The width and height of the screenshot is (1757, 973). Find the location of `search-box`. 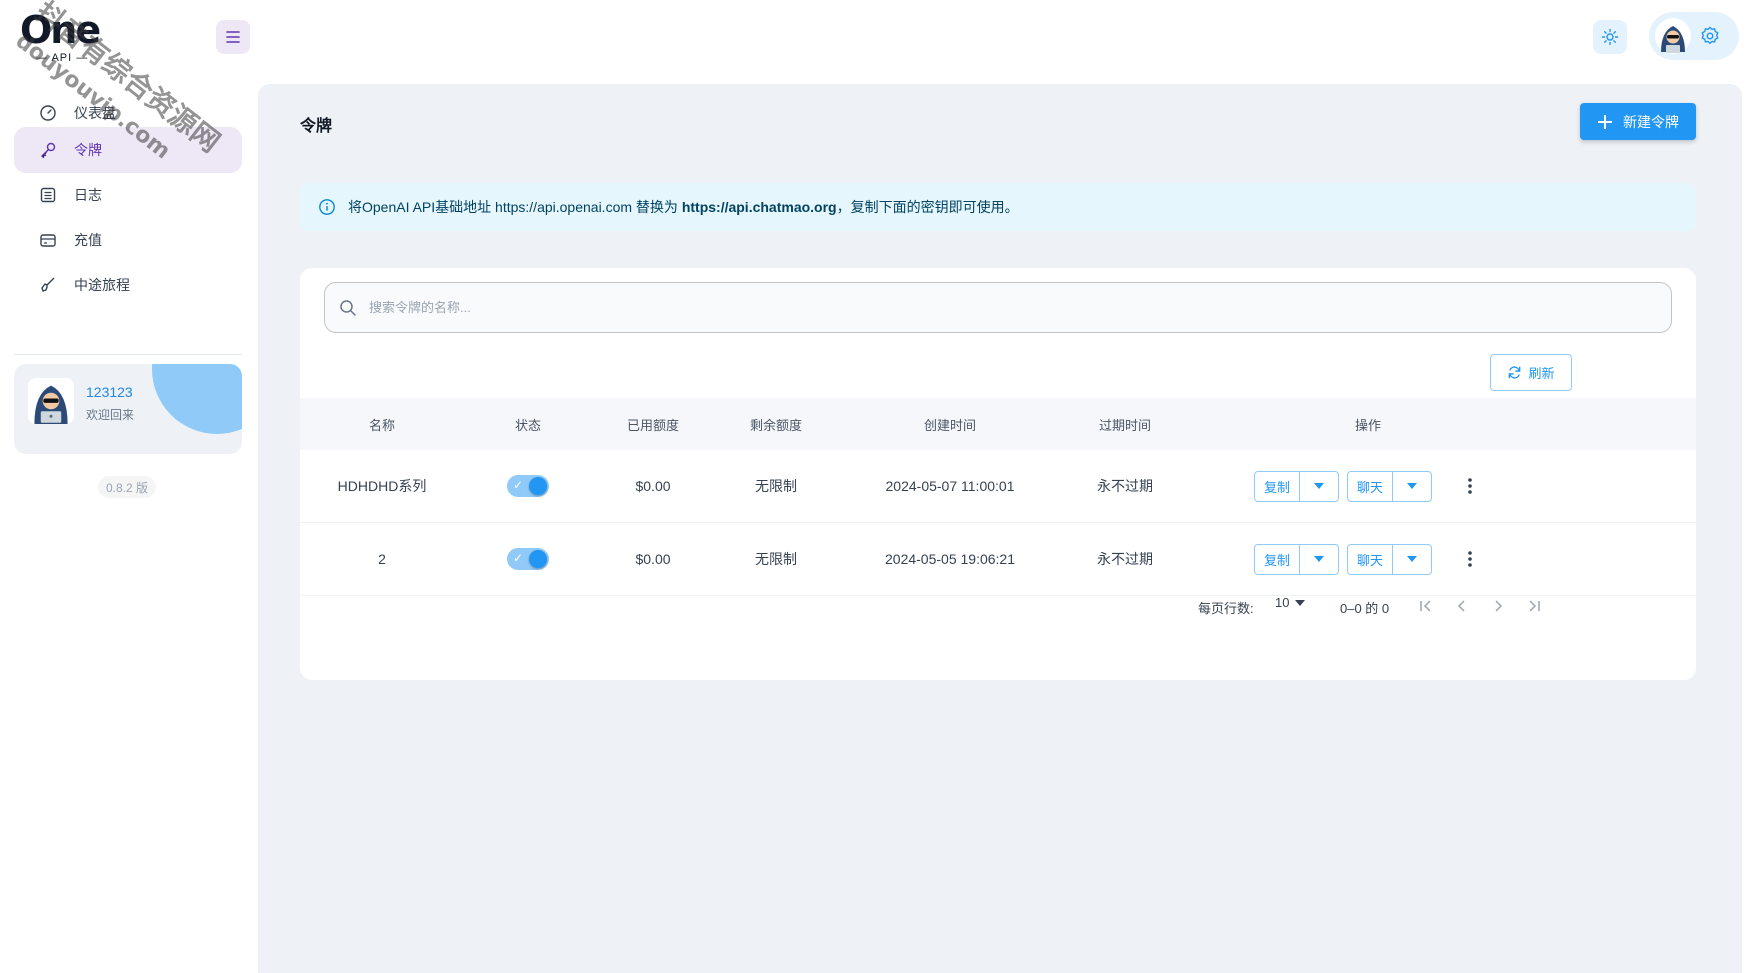

search-box is located at coordinates (998, 307).